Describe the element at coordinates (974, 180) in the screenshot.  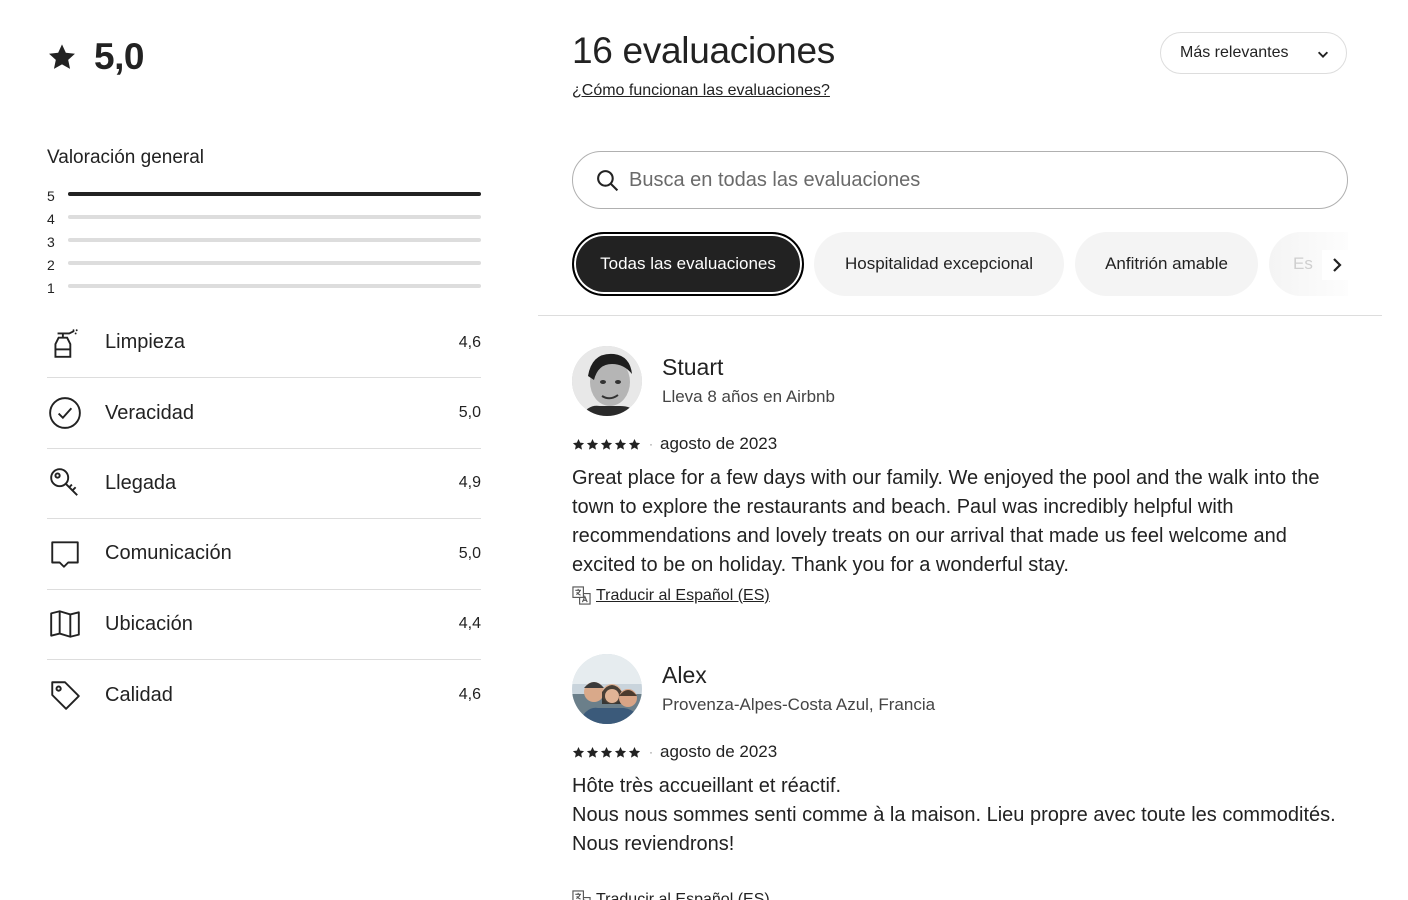
I see `search-input` at that location.